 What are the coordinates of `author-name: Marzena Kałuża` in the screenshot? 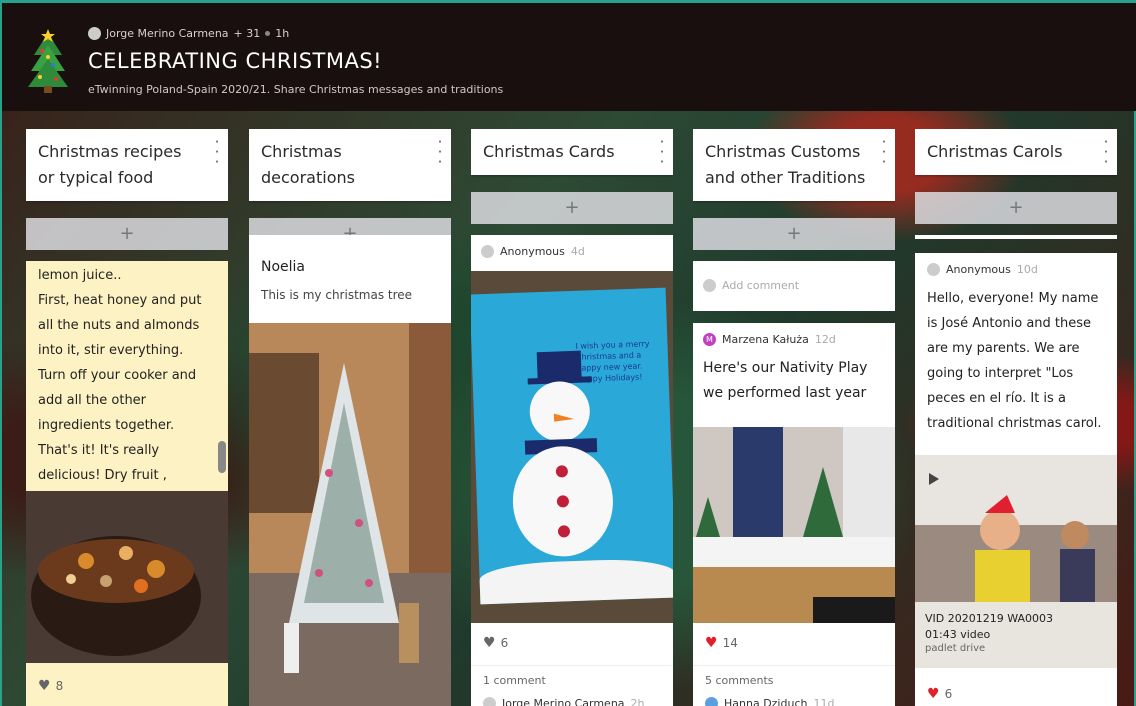 It's located at (765, 339).